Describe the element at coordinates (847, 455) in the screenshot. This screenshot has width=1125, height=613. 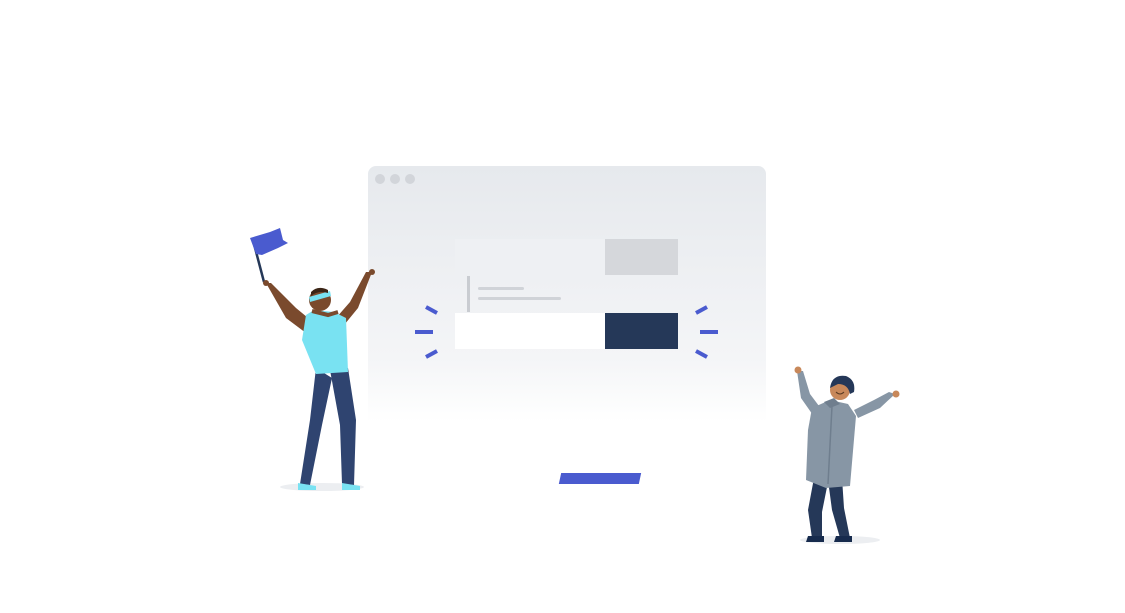
I see `person-cheering` at that location.